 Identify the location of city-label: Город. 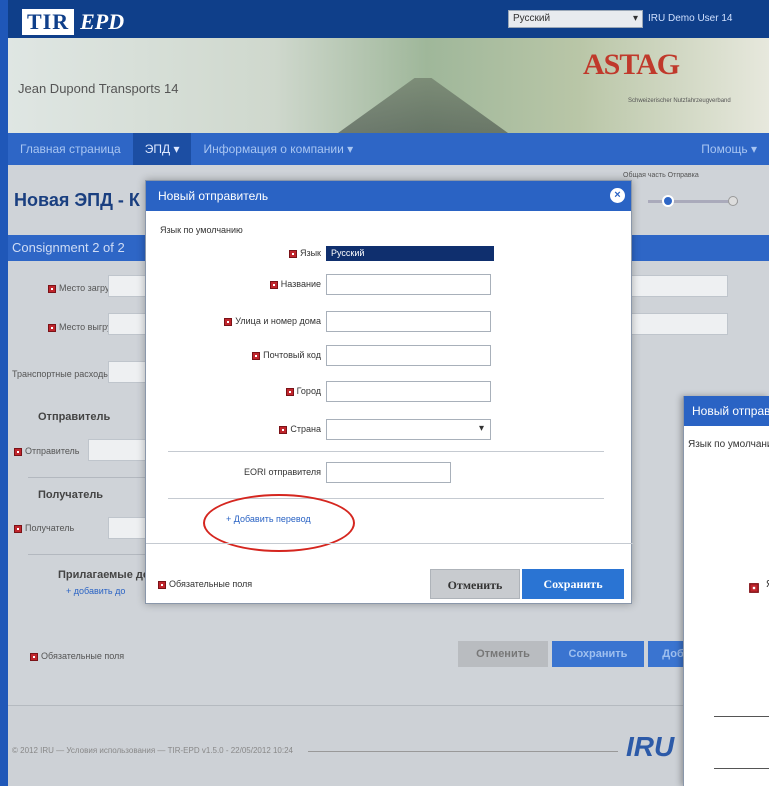
(303, 391).